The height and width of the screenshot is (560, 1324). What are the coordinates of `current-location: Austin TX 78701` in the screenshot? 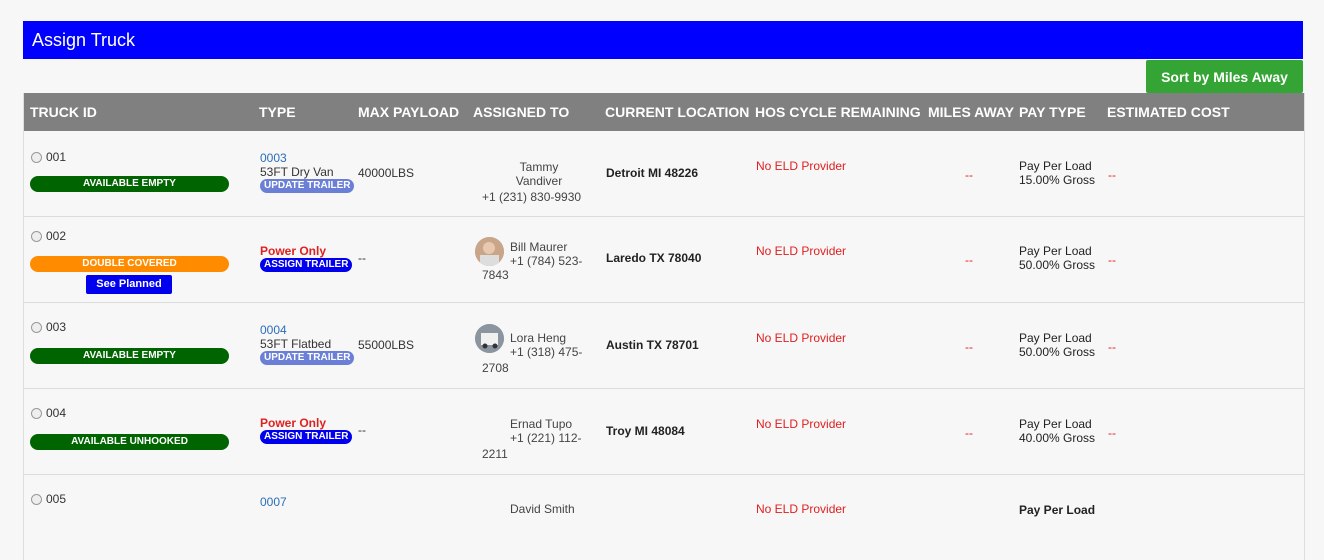 It's located at (652, 345).